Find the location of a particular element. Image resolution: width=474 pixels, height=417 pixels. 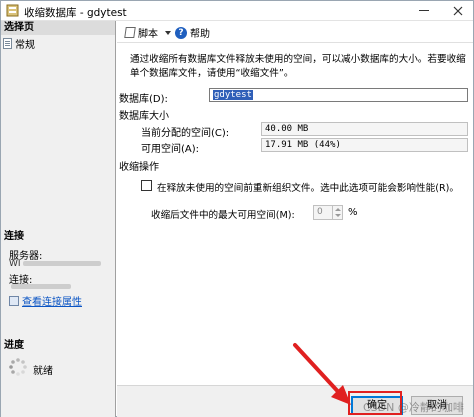

minimize-icon is located at coordinates (424, 10).